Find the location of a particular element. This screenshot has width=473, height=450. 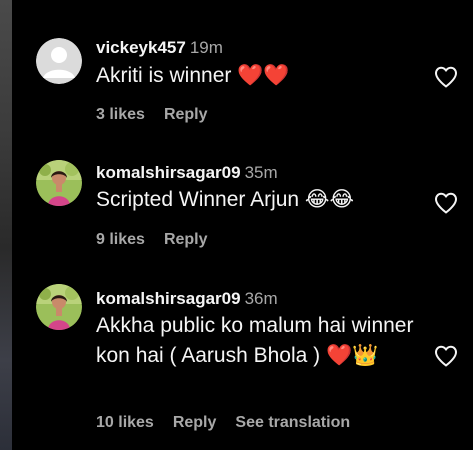

likes-count-link: 3 likes is located at coordinates (120, 114).